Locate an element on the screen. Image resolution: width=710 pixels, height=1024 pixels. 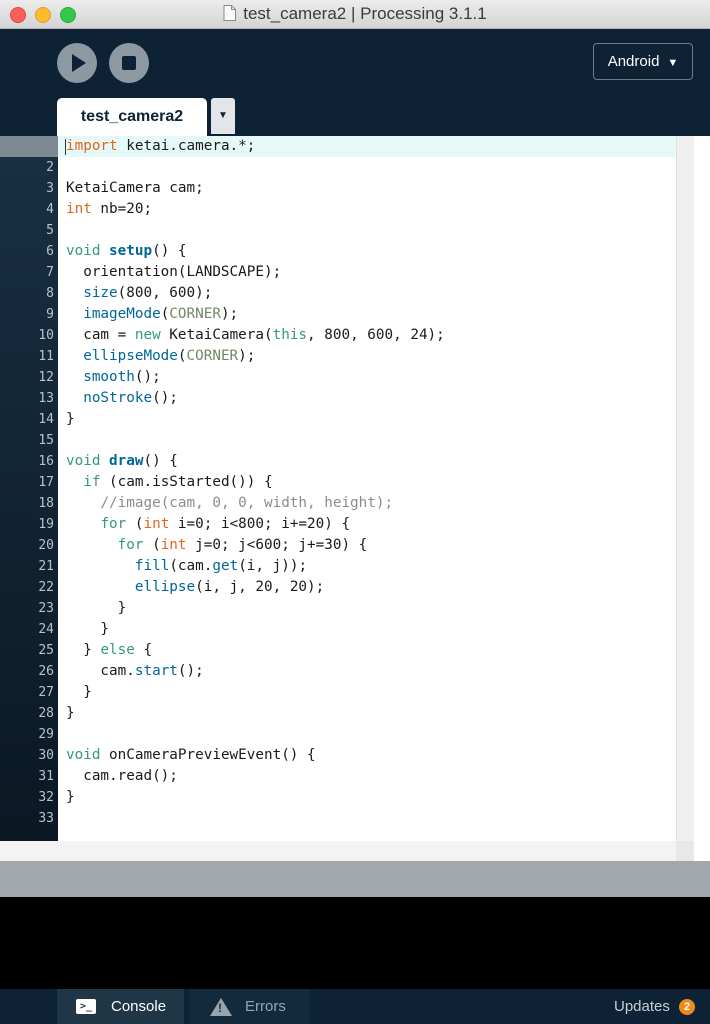
code-line-20: for (int j=0; j<600; j+=30) { is located at coordinates (242, 545).